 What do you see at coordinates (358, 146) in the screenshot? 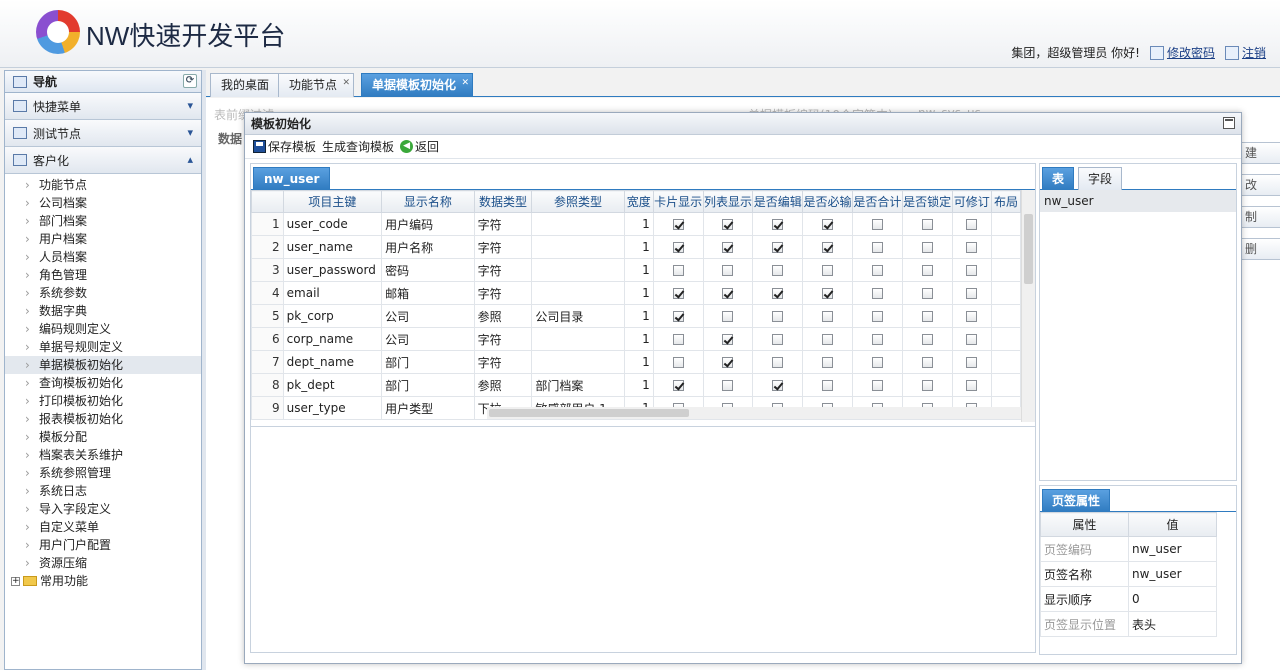
I see `generate-query-template-button: 生成查询模板` at bounding box center [358, 146].